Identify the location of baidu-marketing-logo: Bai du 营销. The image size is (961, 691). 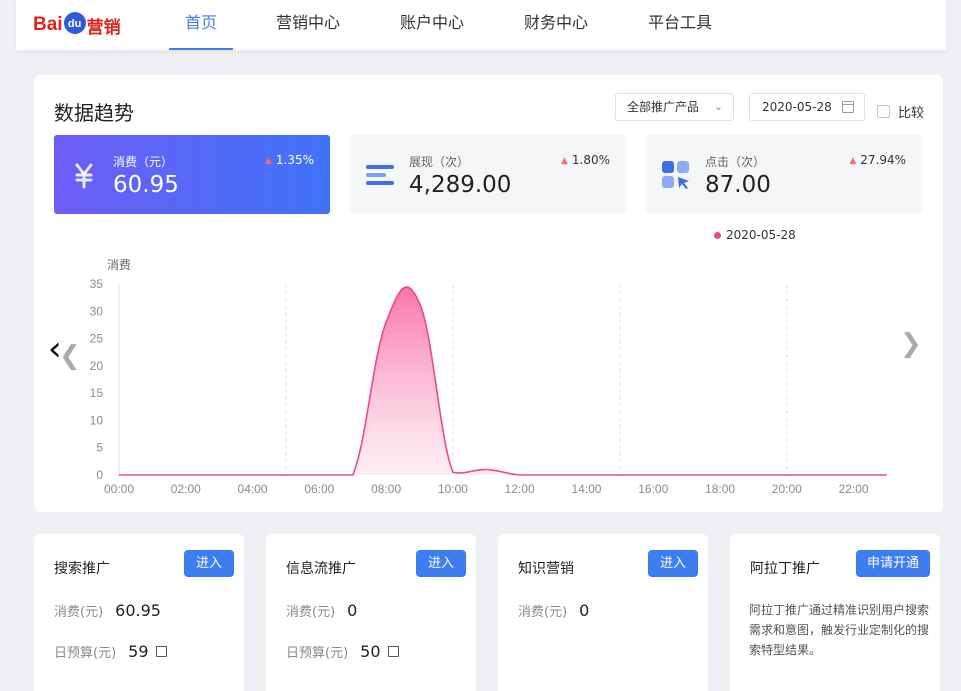
(77, 25).